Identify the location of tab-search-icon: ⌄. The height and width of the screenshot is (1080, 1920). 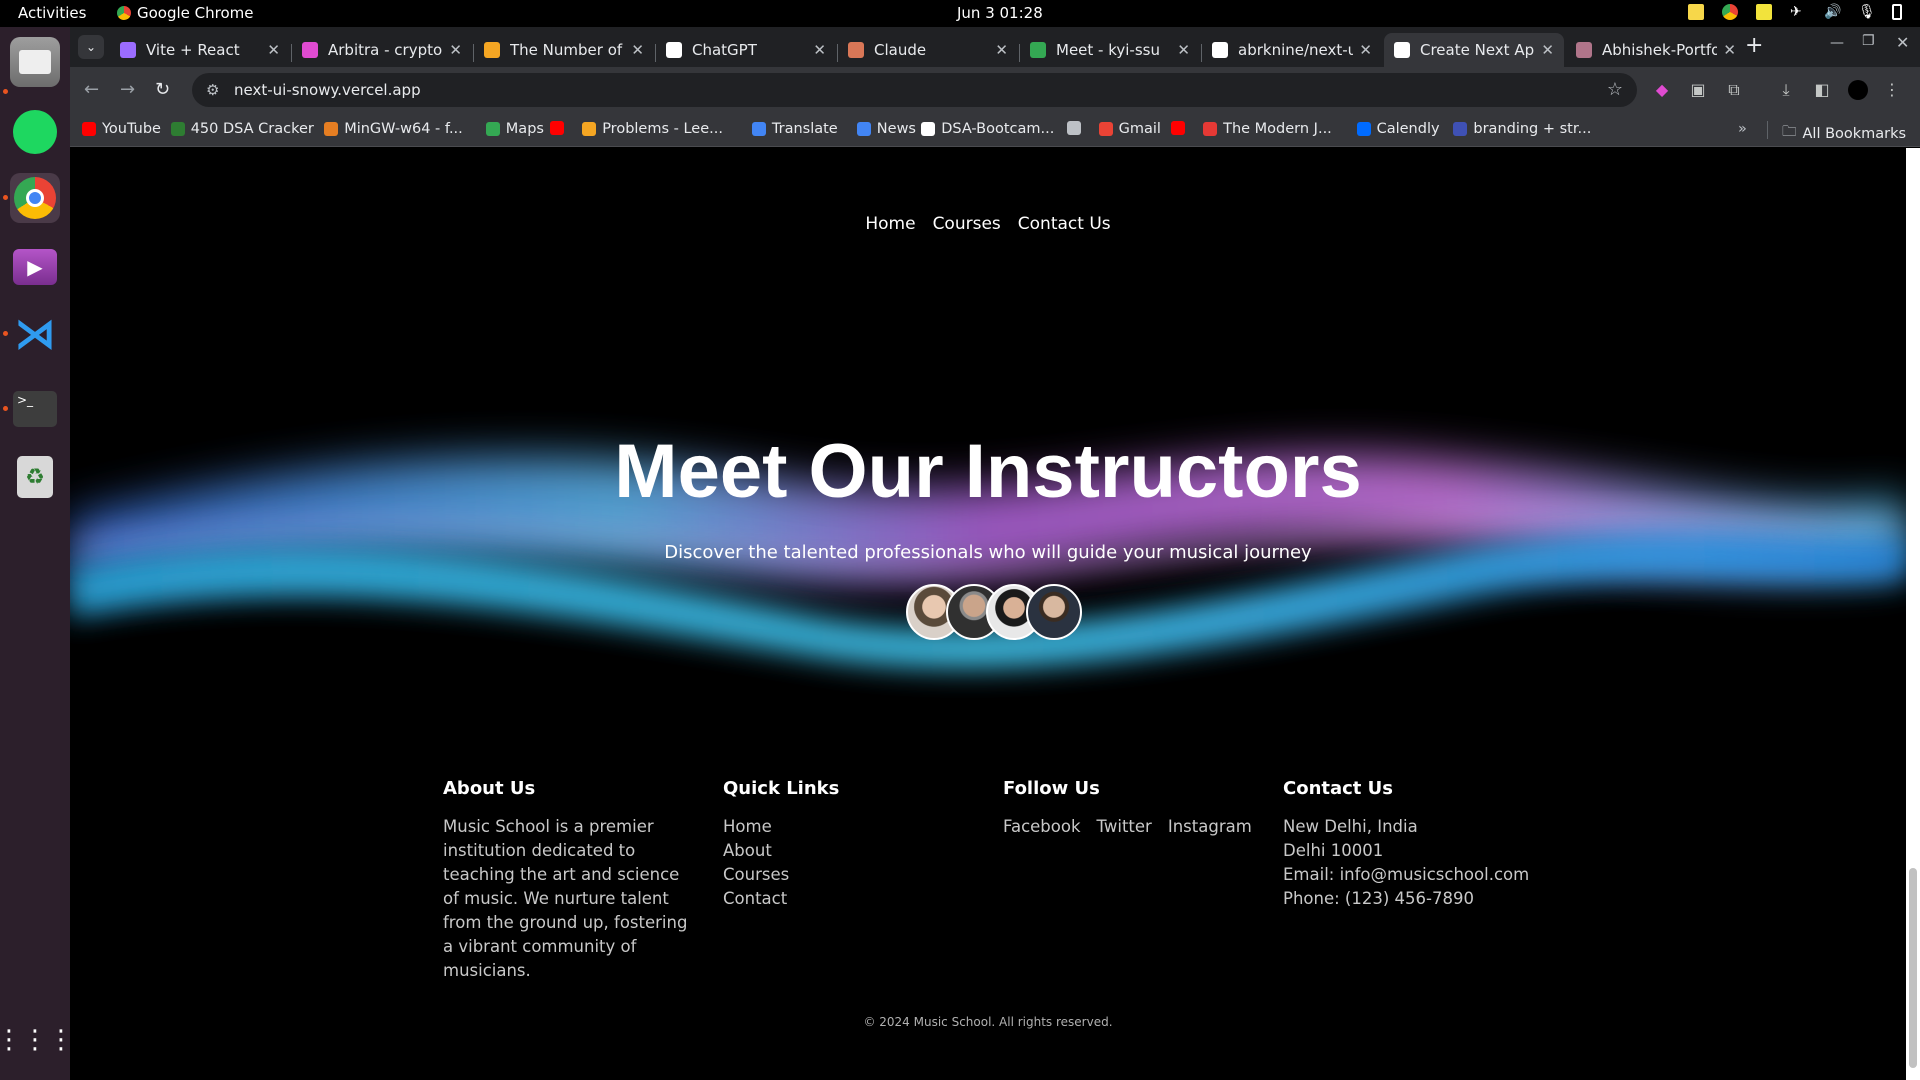
(91, 47).